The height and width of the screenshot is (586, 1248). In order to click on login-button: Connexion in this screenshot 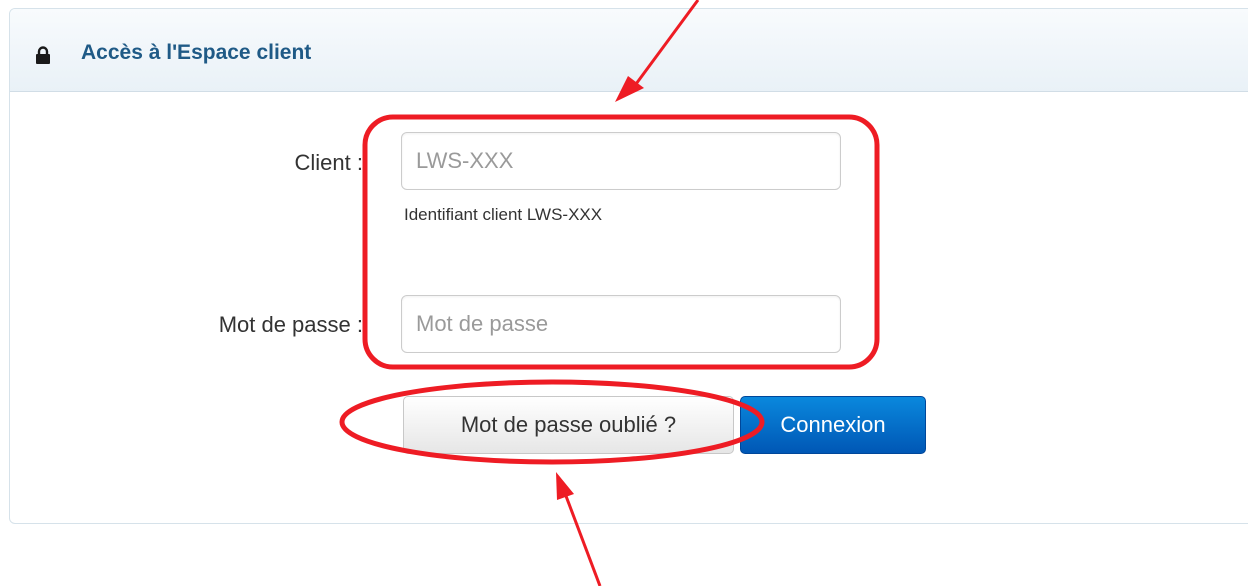, I will do `click(833, 425)`.